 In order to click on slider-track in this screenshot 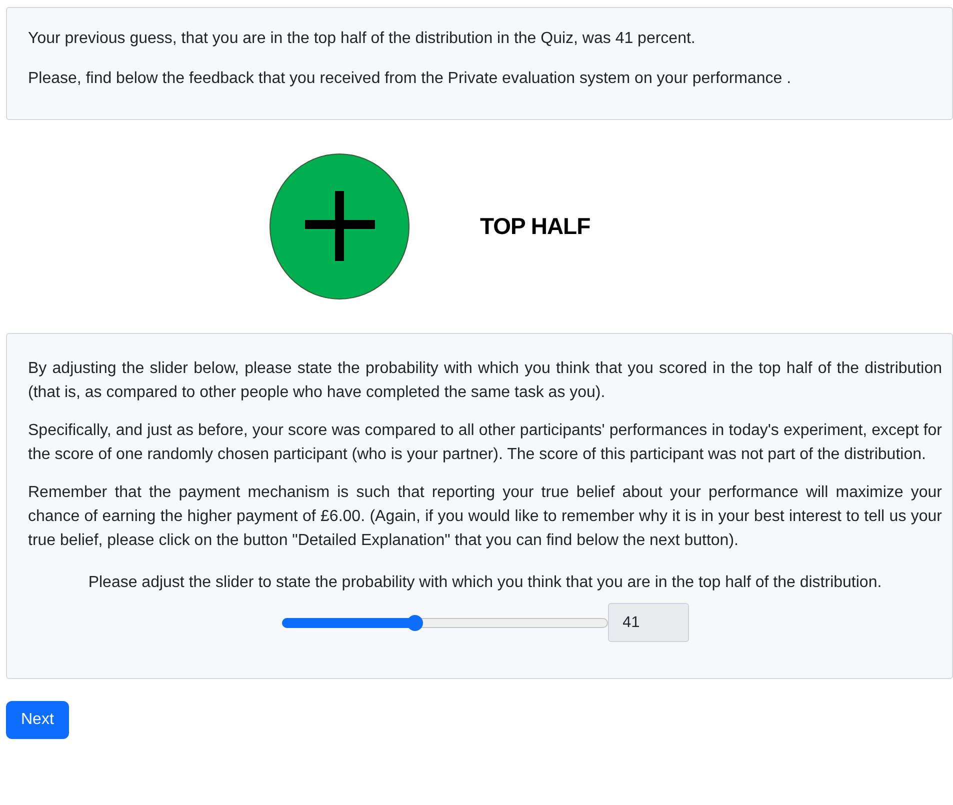, I will do `click(445, 623)`.